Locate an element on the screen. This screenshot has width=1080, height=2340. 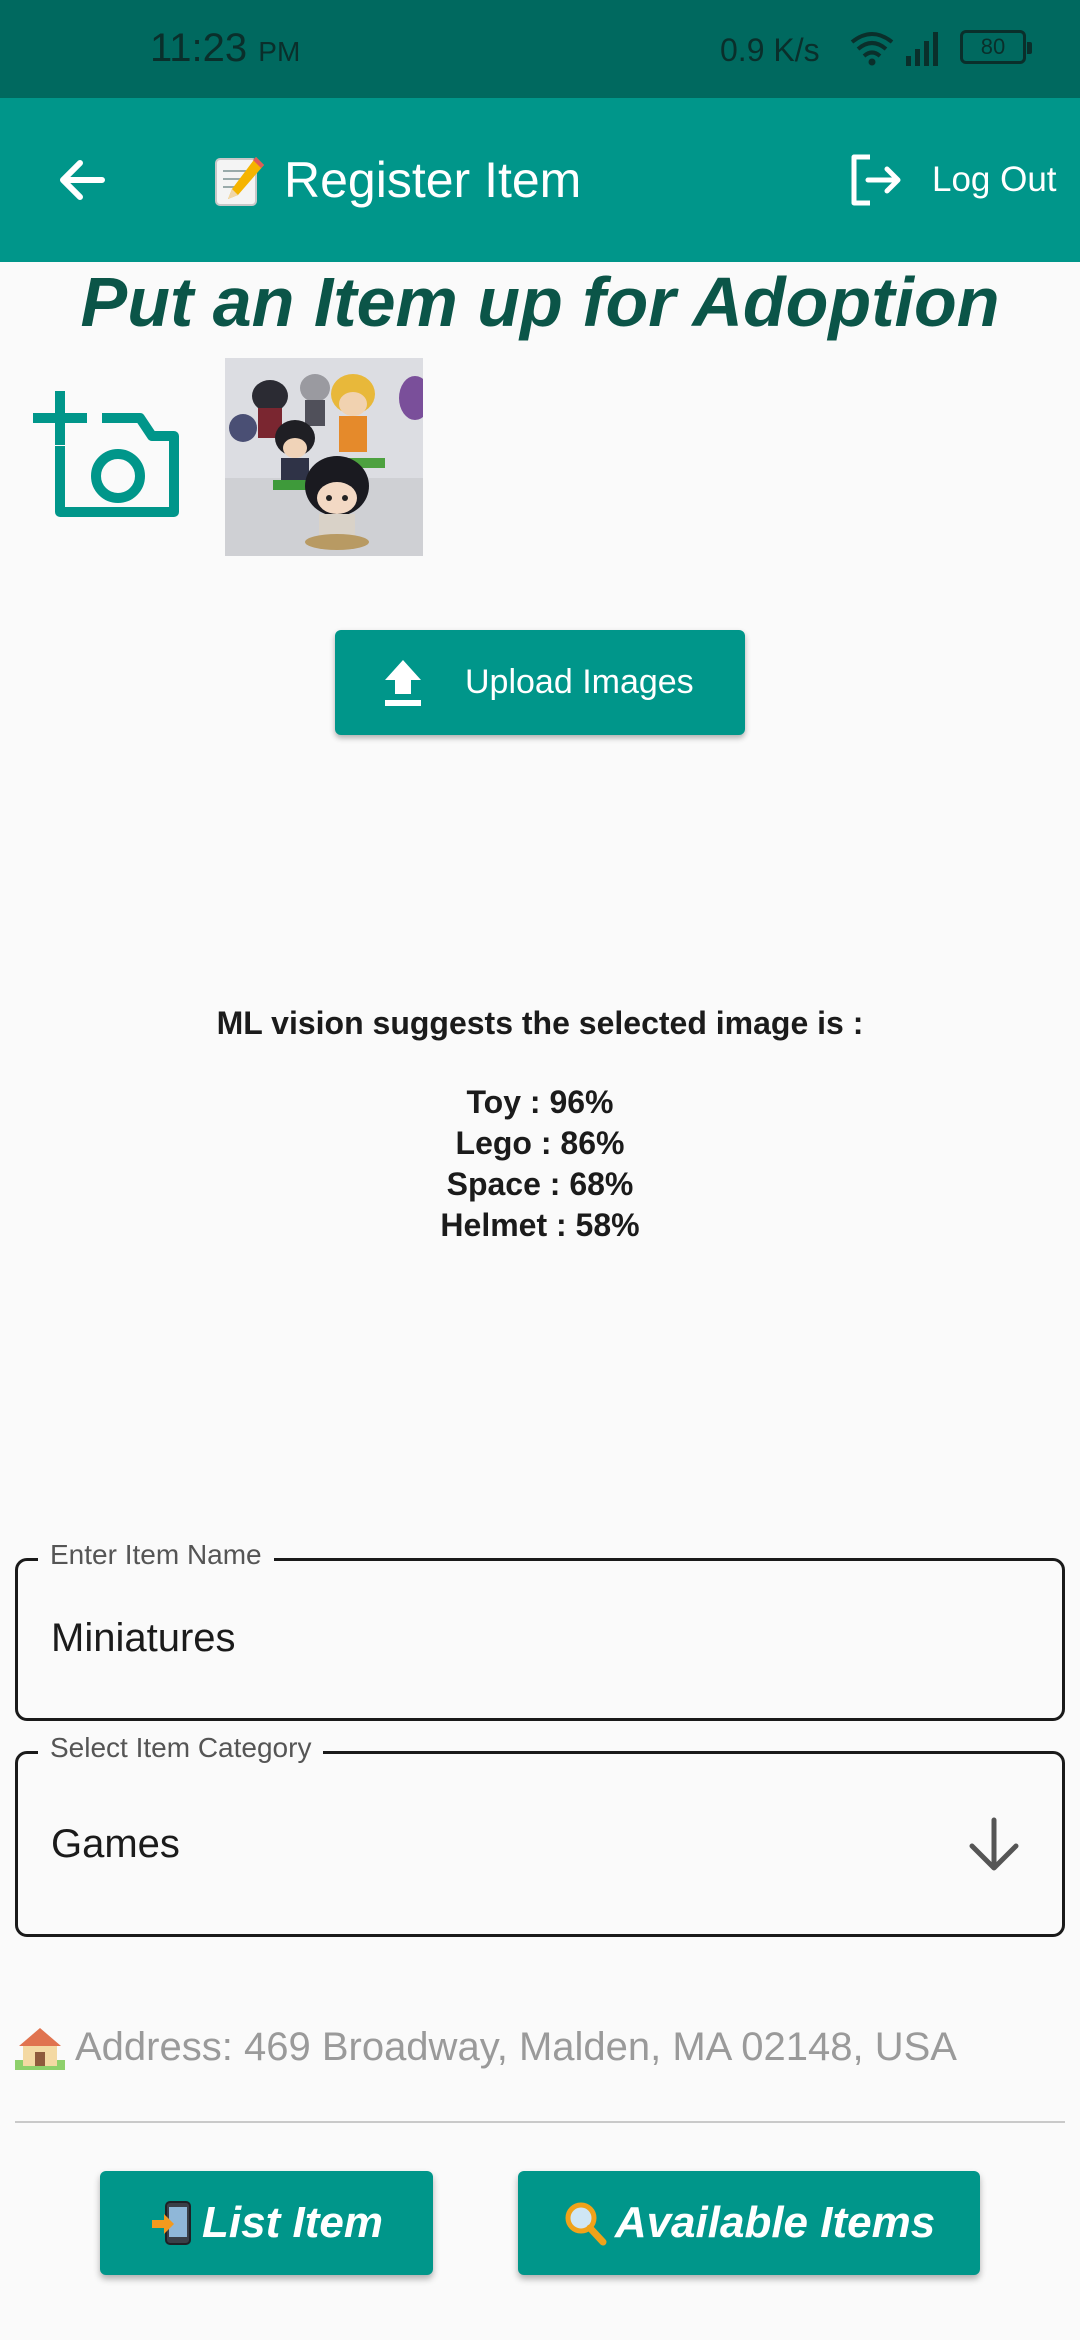
upload-images-label: Upload Images is located at coordinates (579, 682).